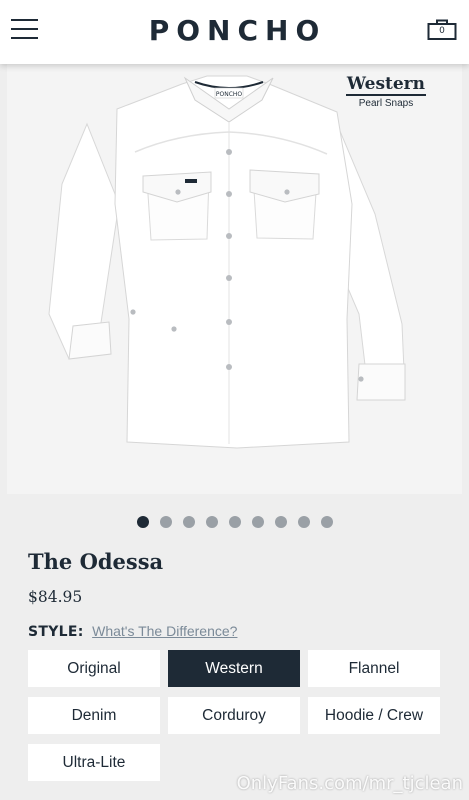 Image resolution: width=469 pixels, height=800 pixels. What do you see at coordinates (229, 94) in the screenshot?
I see `shirt-label: PONCHO` at bounding box center [229, 94].